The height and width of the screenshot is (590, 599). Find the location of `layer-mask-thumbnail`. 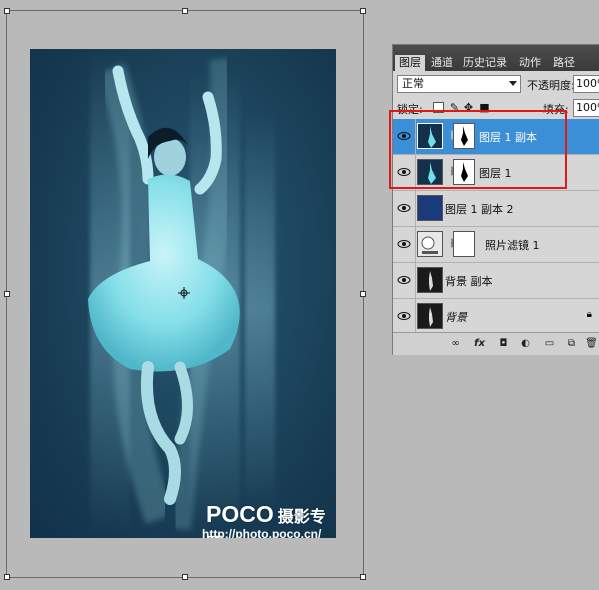

layer-mask-thumbnail is located at coordinates (464, 244).